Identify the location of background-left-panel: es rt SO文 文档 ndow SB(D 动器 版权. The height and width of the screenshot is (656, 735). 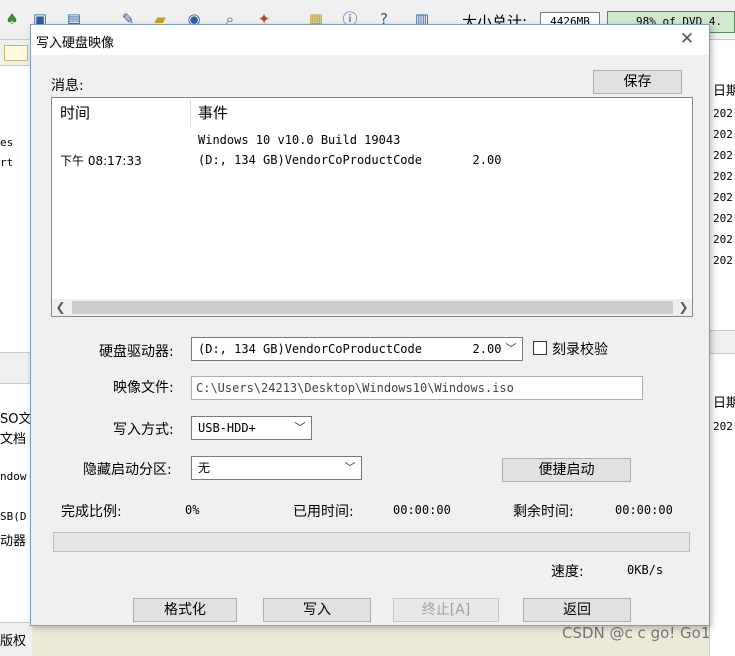
(16, 348).